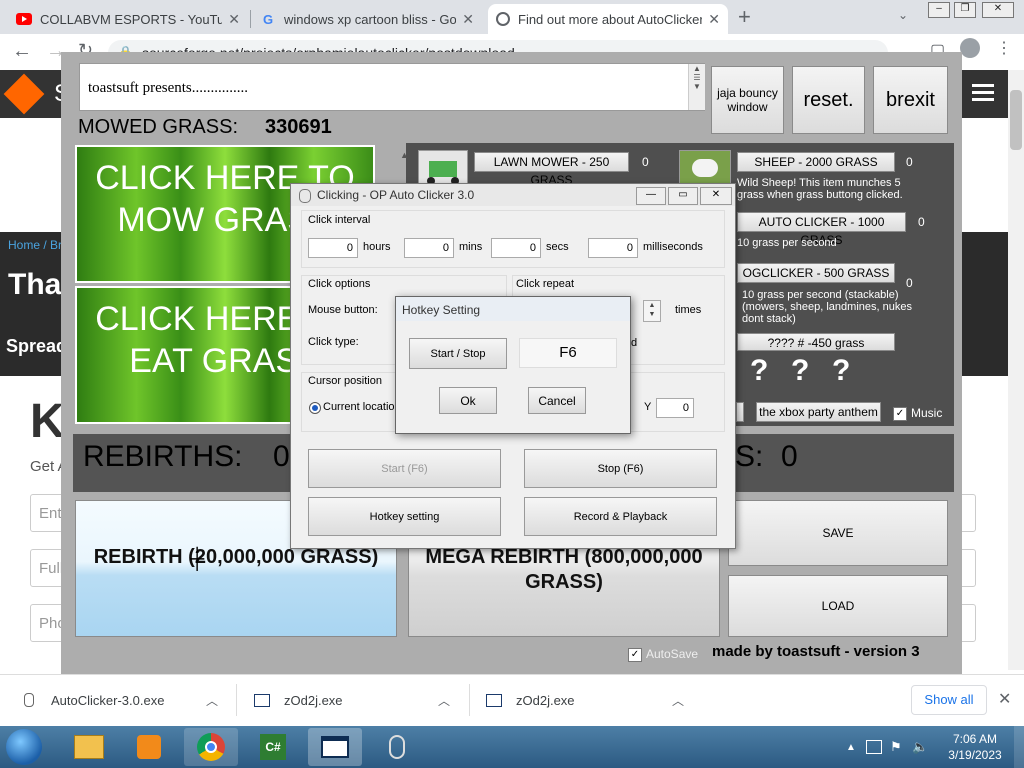 This screenshot has width=1024, height=768. Describe the element at coordinates (458, 353) in the screenshot. I see `start-stop-hotkey-button: Start / Stop` at that location.